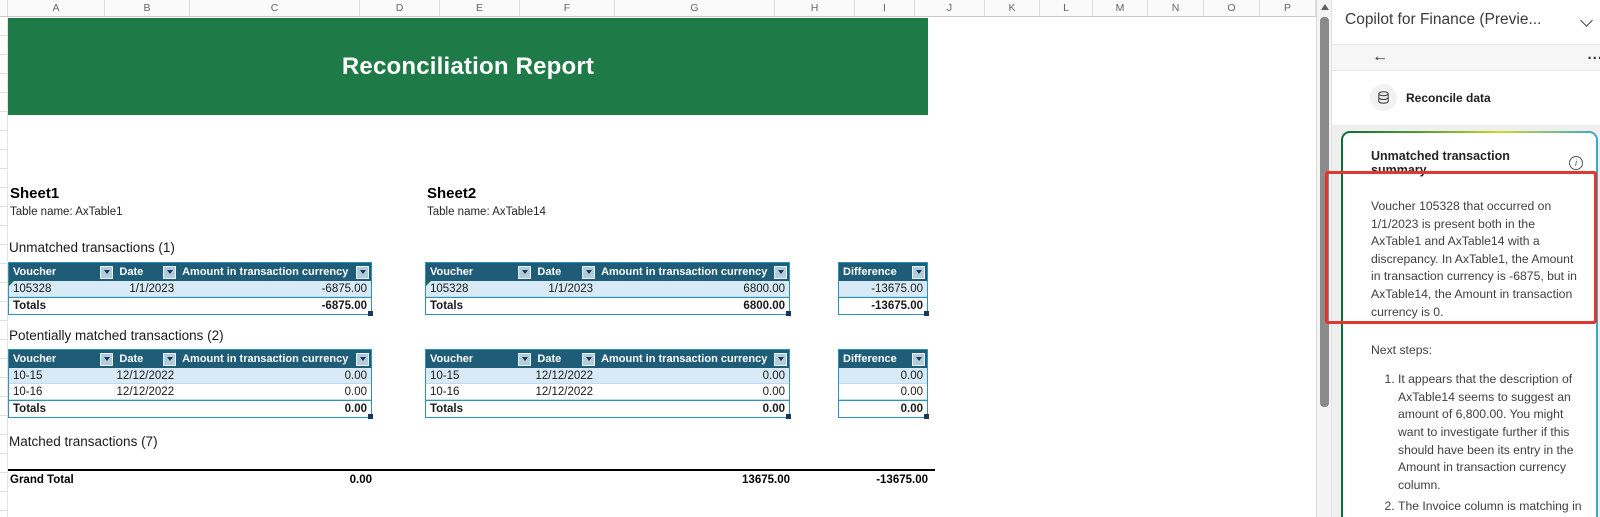 The height and width of the screenshot is (517, 1600). I want to click on sheet2-table-name: Table name: AxTable14, so click(486, 212).